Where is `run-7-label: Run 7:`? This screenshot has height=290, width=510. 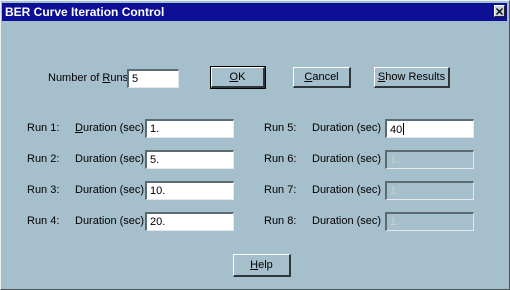
run-7-label: Run 7: is located at coordinates (280, 190).